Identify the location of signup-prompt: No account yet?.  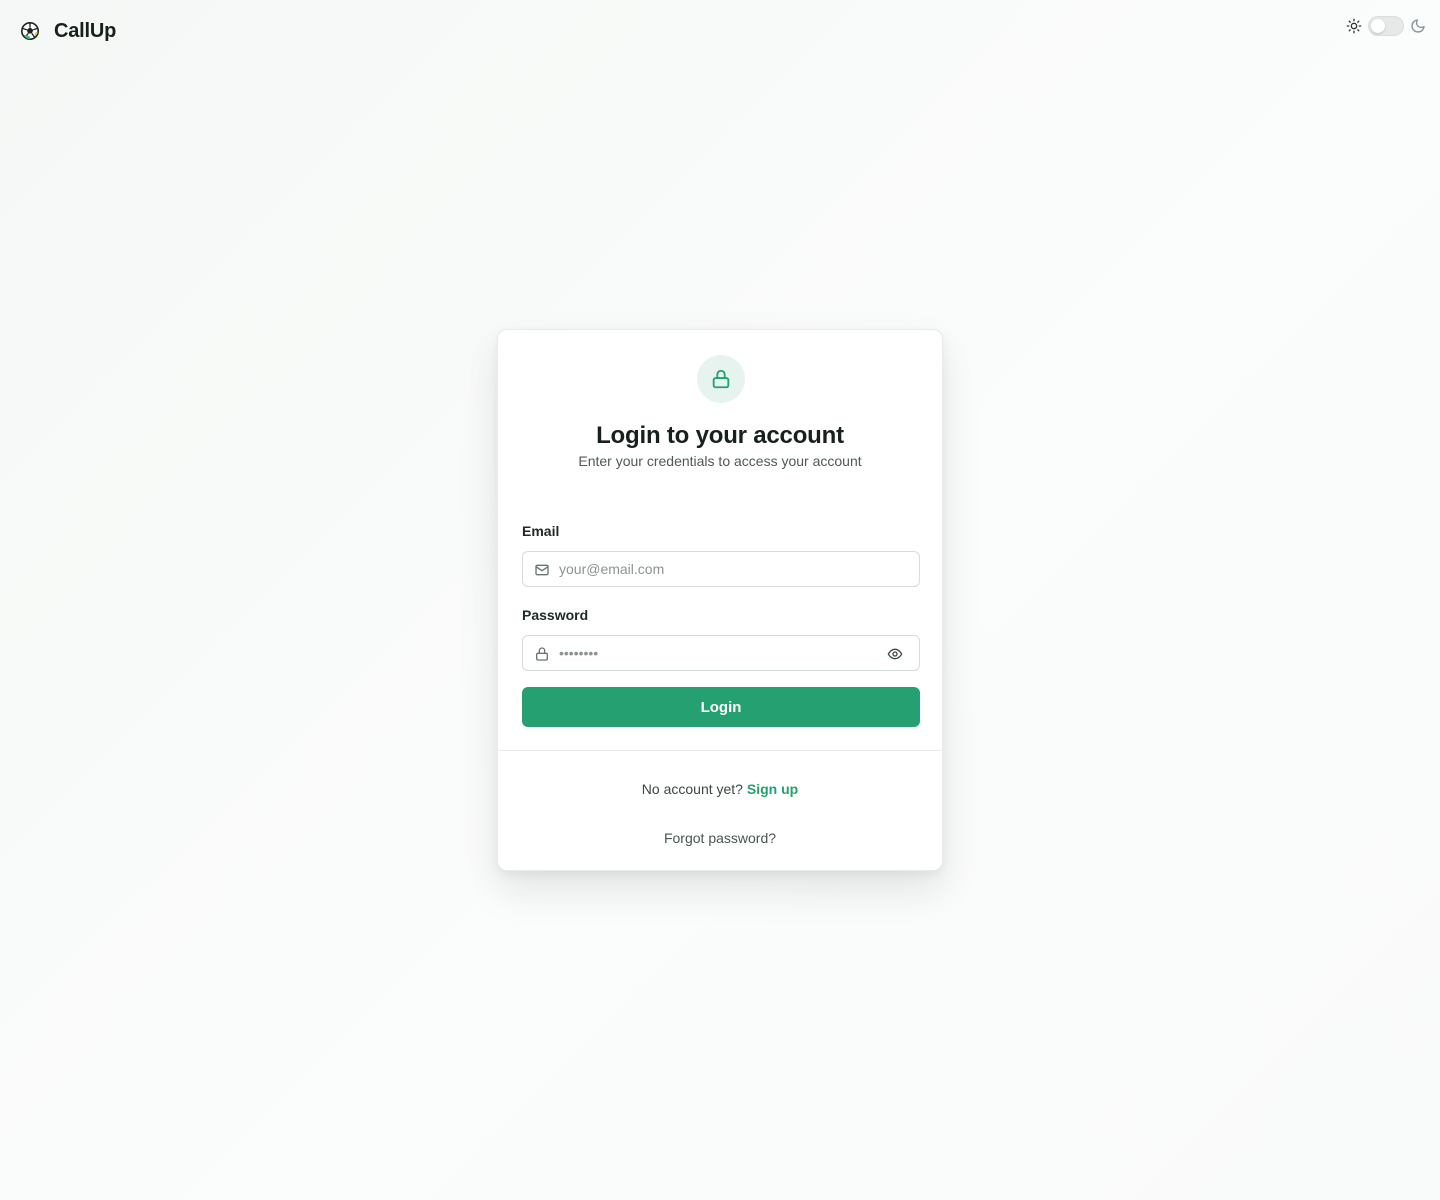
(692, 789).